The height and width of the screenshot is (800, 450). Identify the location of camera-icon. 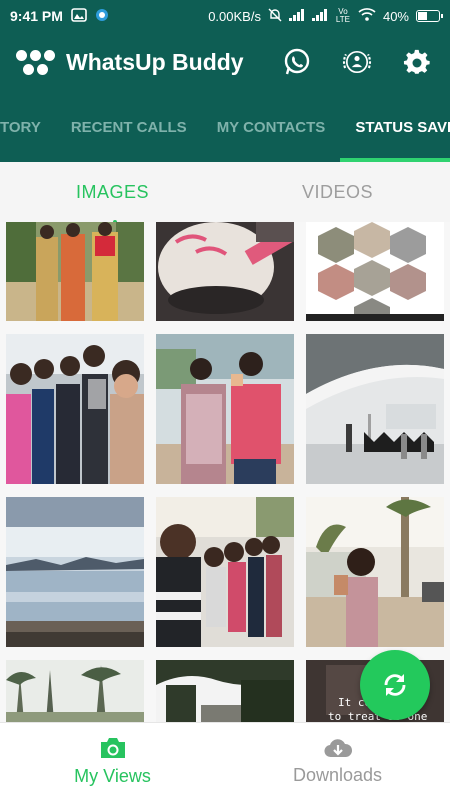
(112, 748).